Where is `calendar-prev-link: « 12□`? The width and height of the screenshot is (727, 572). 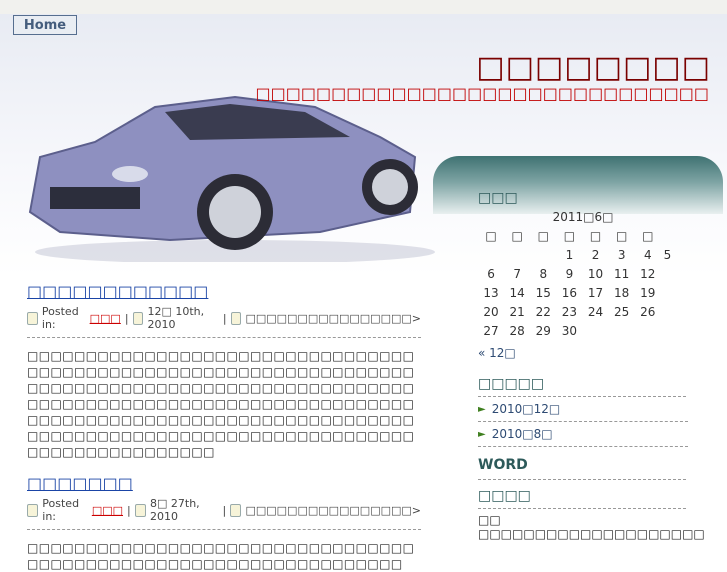 calendar-prev-link: « 12□ is located at coordinates (583, 353).